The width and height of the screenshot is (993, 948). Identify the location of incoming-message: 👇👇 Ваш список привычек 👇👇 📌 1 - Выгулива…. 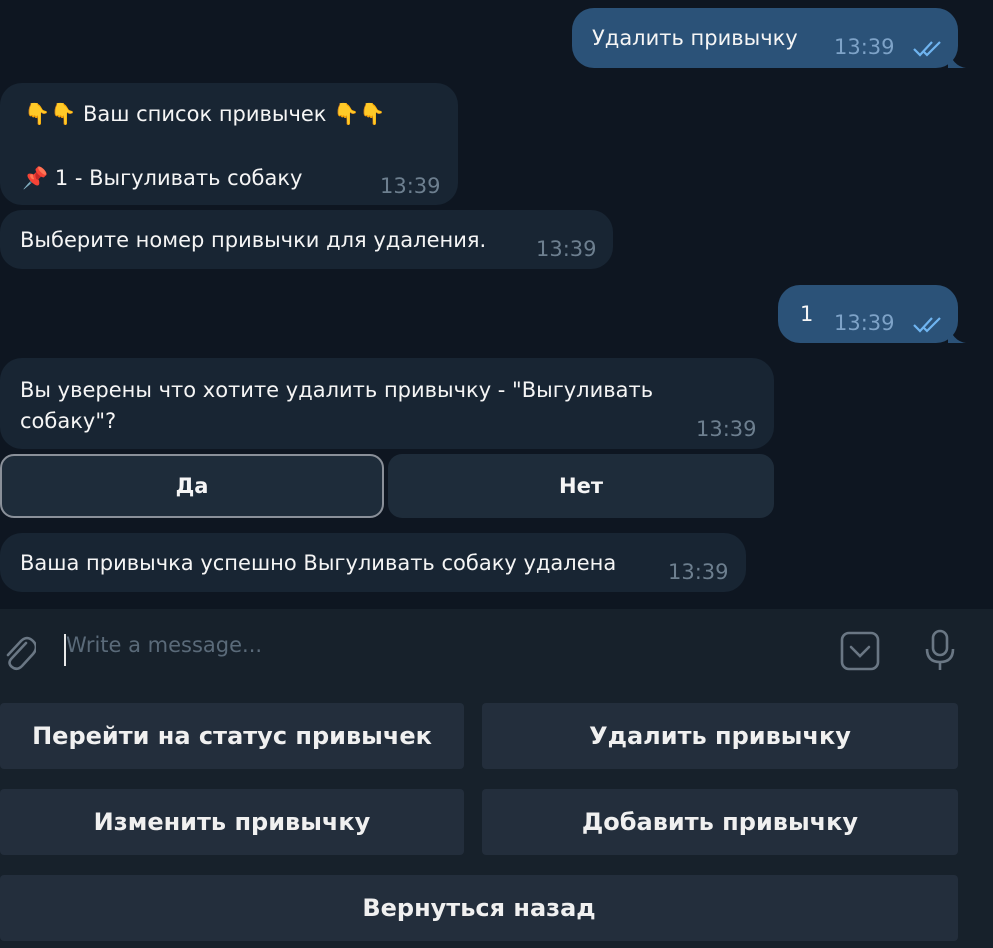
(229, 144).